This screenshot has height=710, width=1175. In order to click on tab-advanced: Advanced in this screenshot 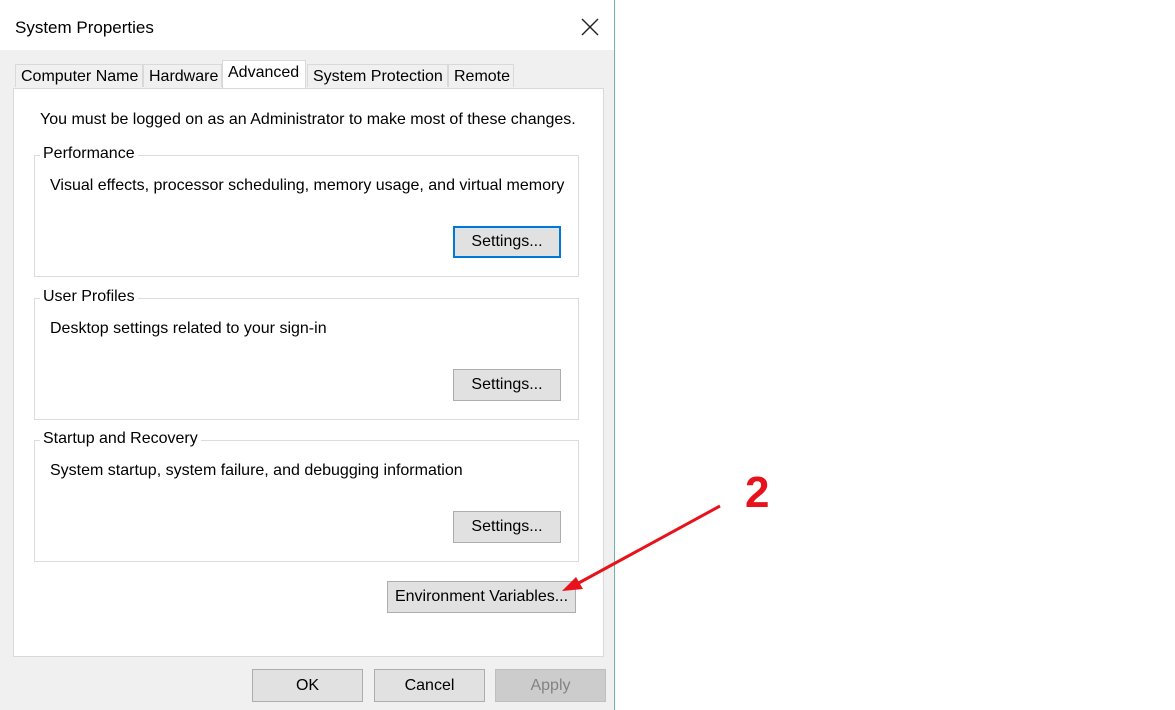, I will do `click(264, 74)`.